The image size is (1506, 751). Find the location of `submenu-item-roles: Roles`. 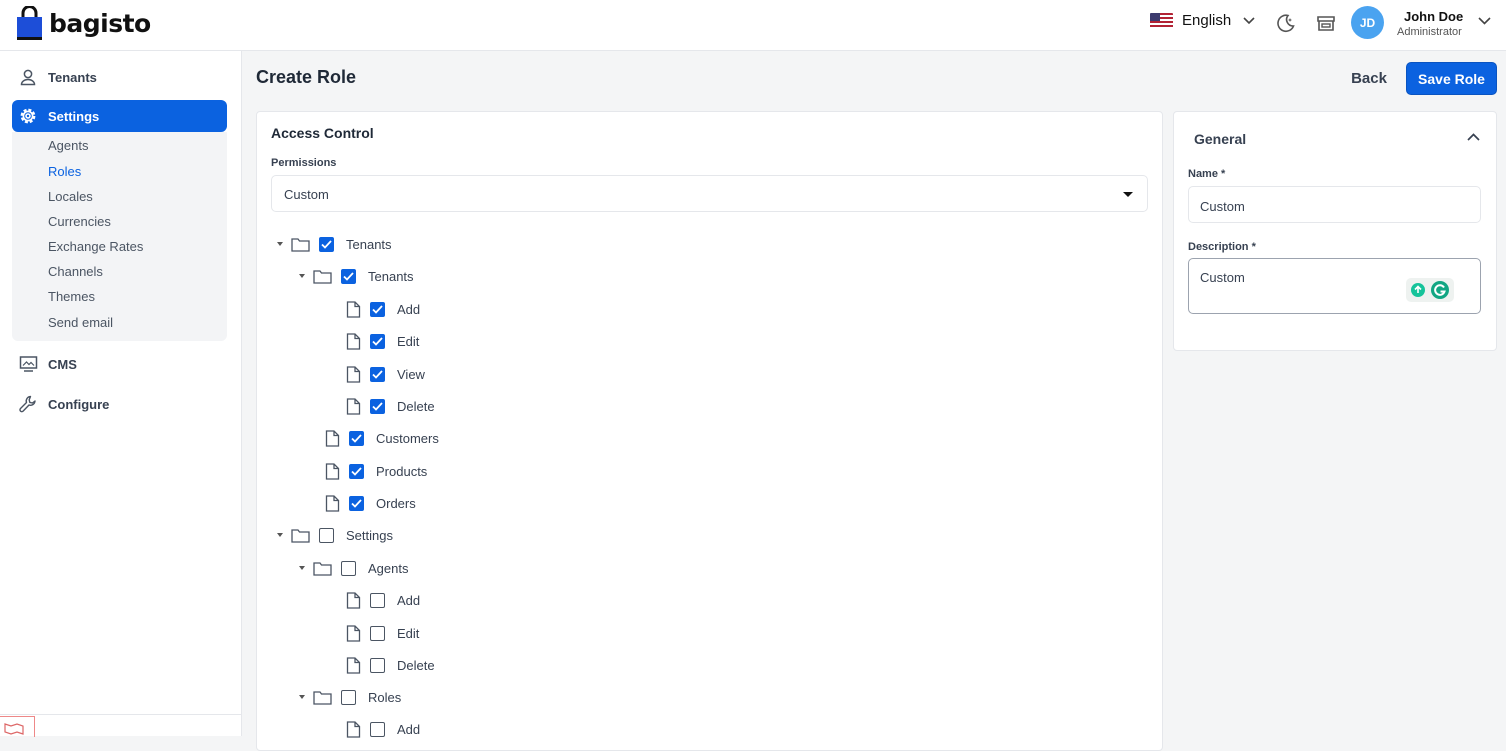

submenu-item-roles: Roles is located at coordinates (64, 171).